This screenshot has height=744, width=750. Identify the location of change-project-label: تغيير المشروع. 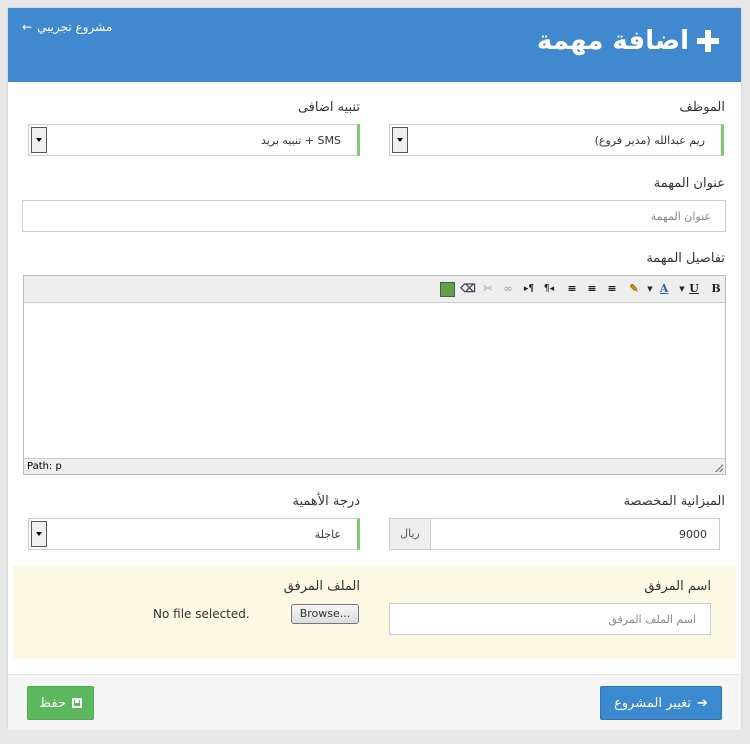
(653, 703).